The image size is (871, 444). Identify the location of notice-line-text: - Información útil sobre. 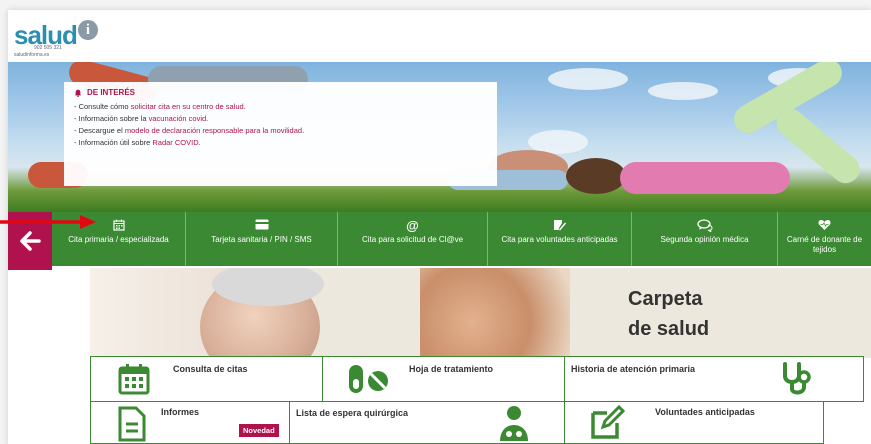
(113, 142).